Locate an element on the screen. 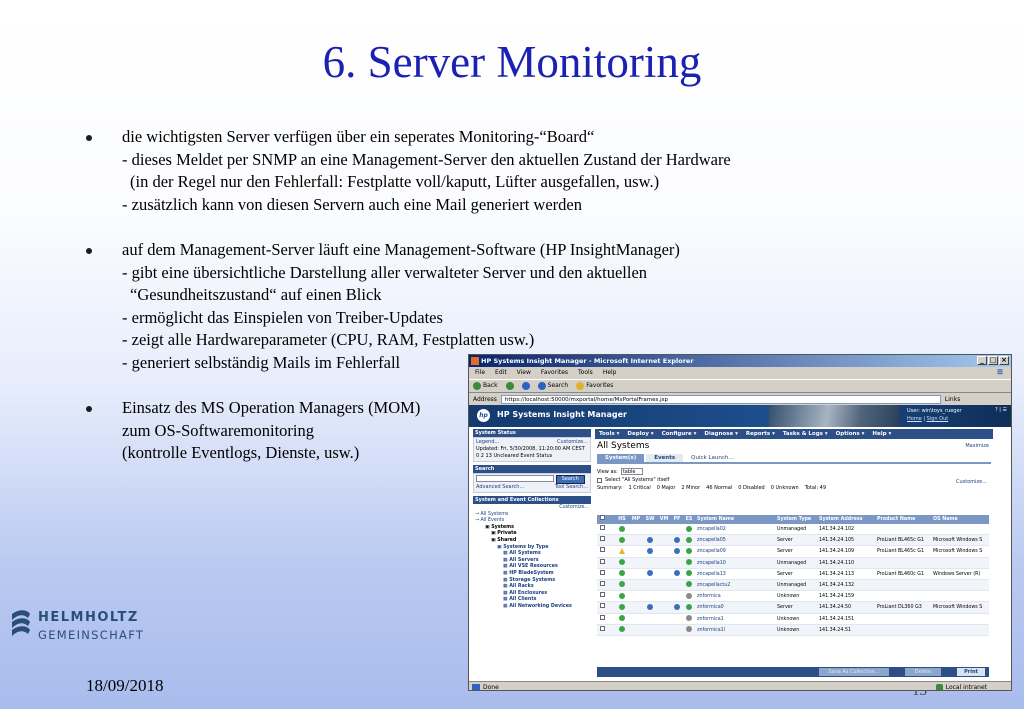 The width and height of the screenshot is (1024, 709). menu-help: Help is located at coordinates (610, 372).